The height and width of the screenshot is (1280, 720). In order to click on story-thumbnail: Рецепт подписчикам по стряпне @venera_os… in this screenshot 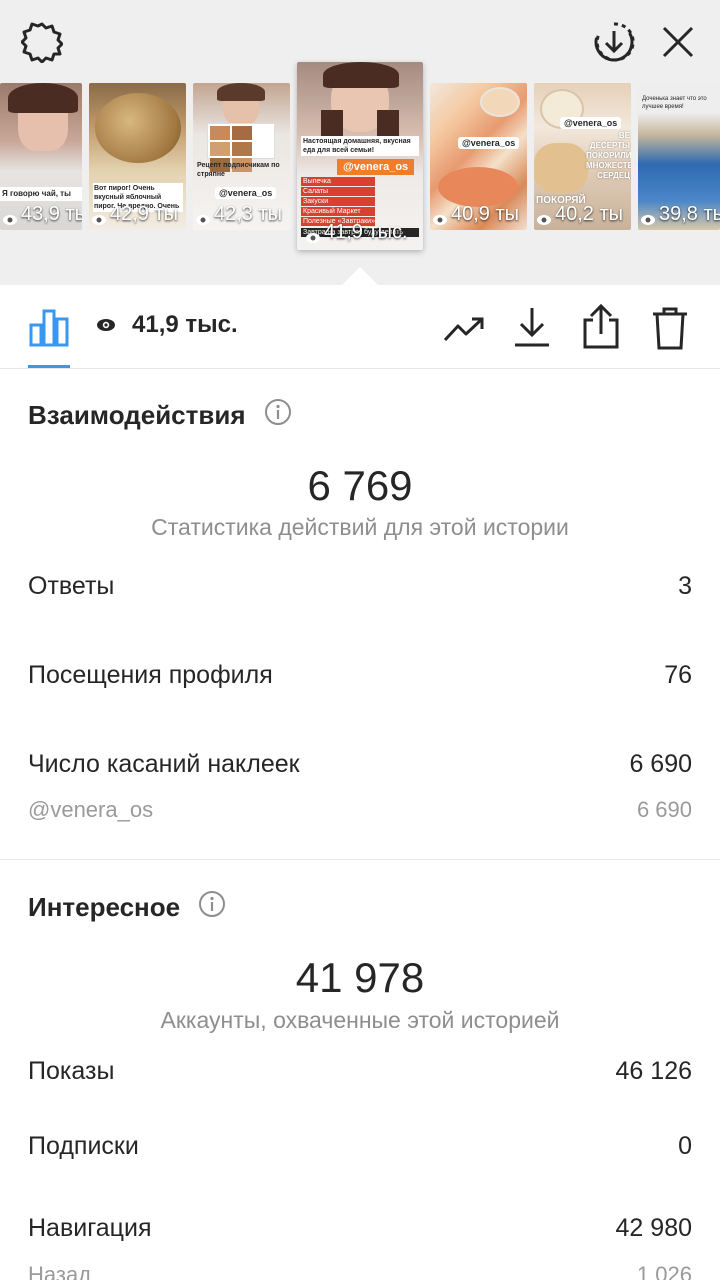, I will do `click(241, 156)`.